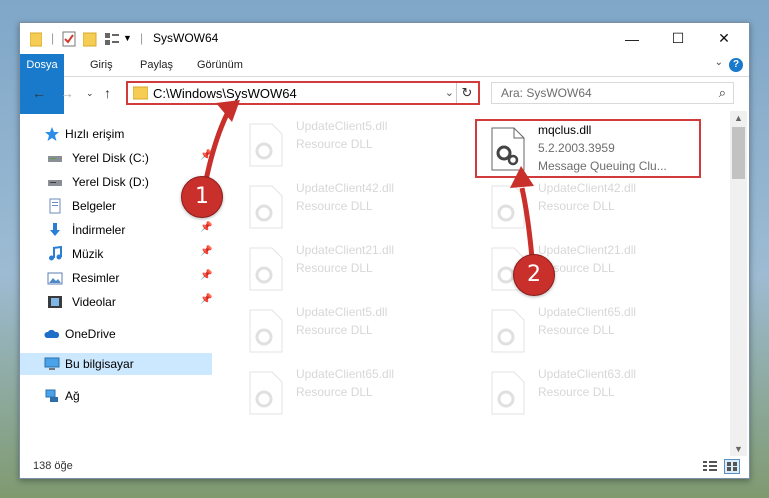 The height and width of the screenshot is (498, 769). Describe the element at coordinates (534, 275) in the screenshot. I see `step-2-badge: 2` at that location.